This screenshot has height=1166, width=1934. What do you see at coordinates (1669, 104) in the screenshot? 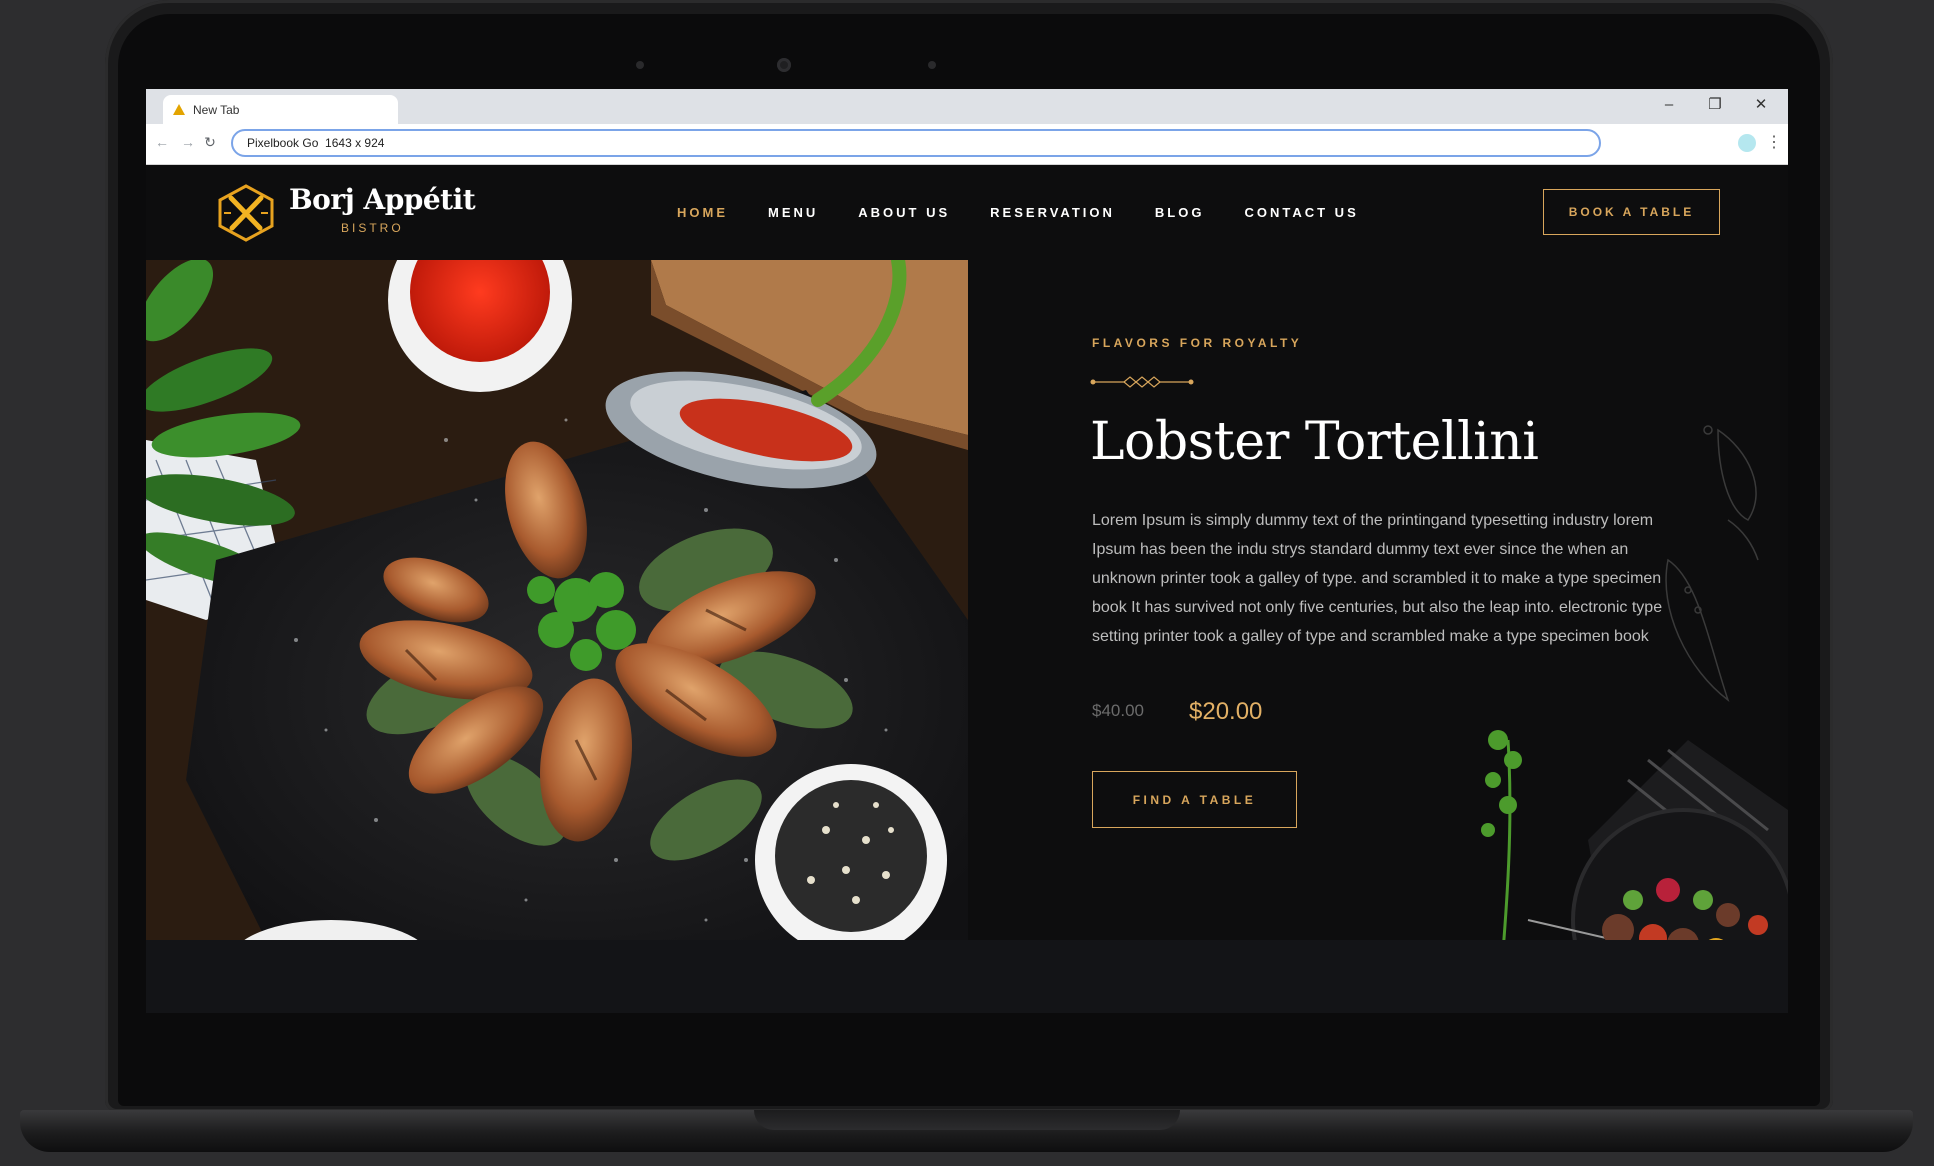
I see `minimize-button: –` at bounding box center [1669, 104].